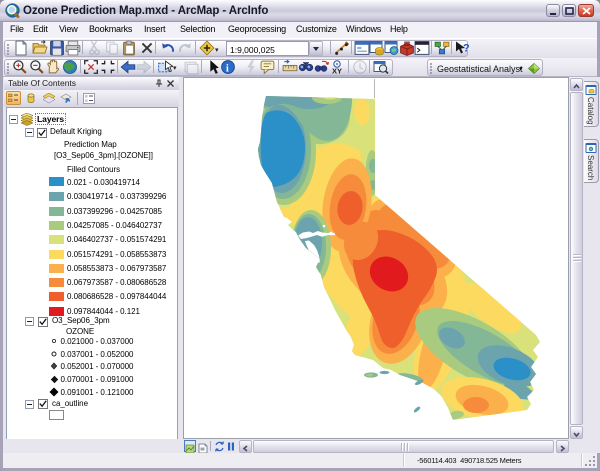 This screenshot has height=471, width=600. What do you see at coordinates (227, 68) in the screenshot?
I see `svg-text: i` at bounding box center [227, 68].